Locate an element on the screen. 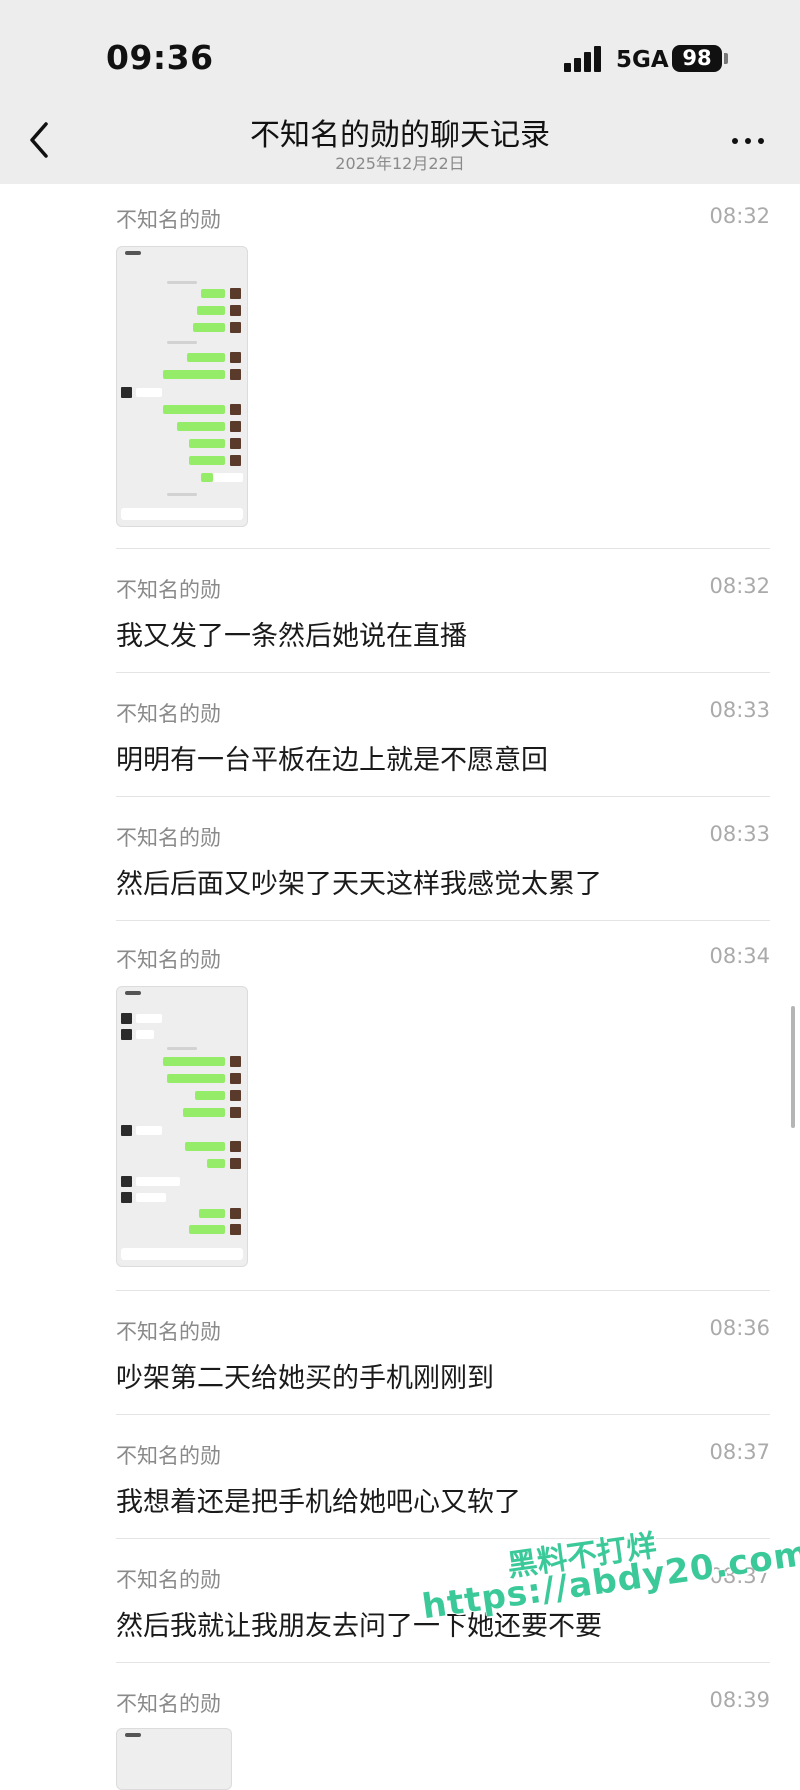 This screenshot has width=800, height=1790. message-time: 08:34 is located at coordinates (739, 956).